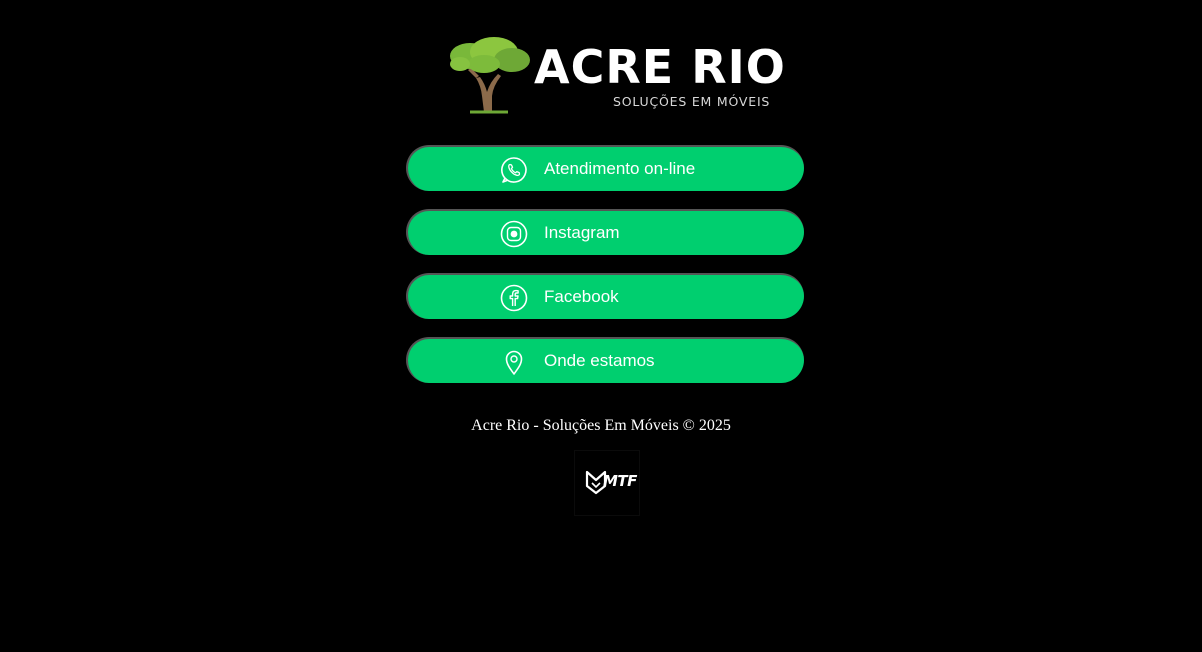 This screenshot has height=652, width=1202. What do you see at coordinates (514, 298) in the screenshot?
I see `facebook-icon` at bounding box center [514, 298].